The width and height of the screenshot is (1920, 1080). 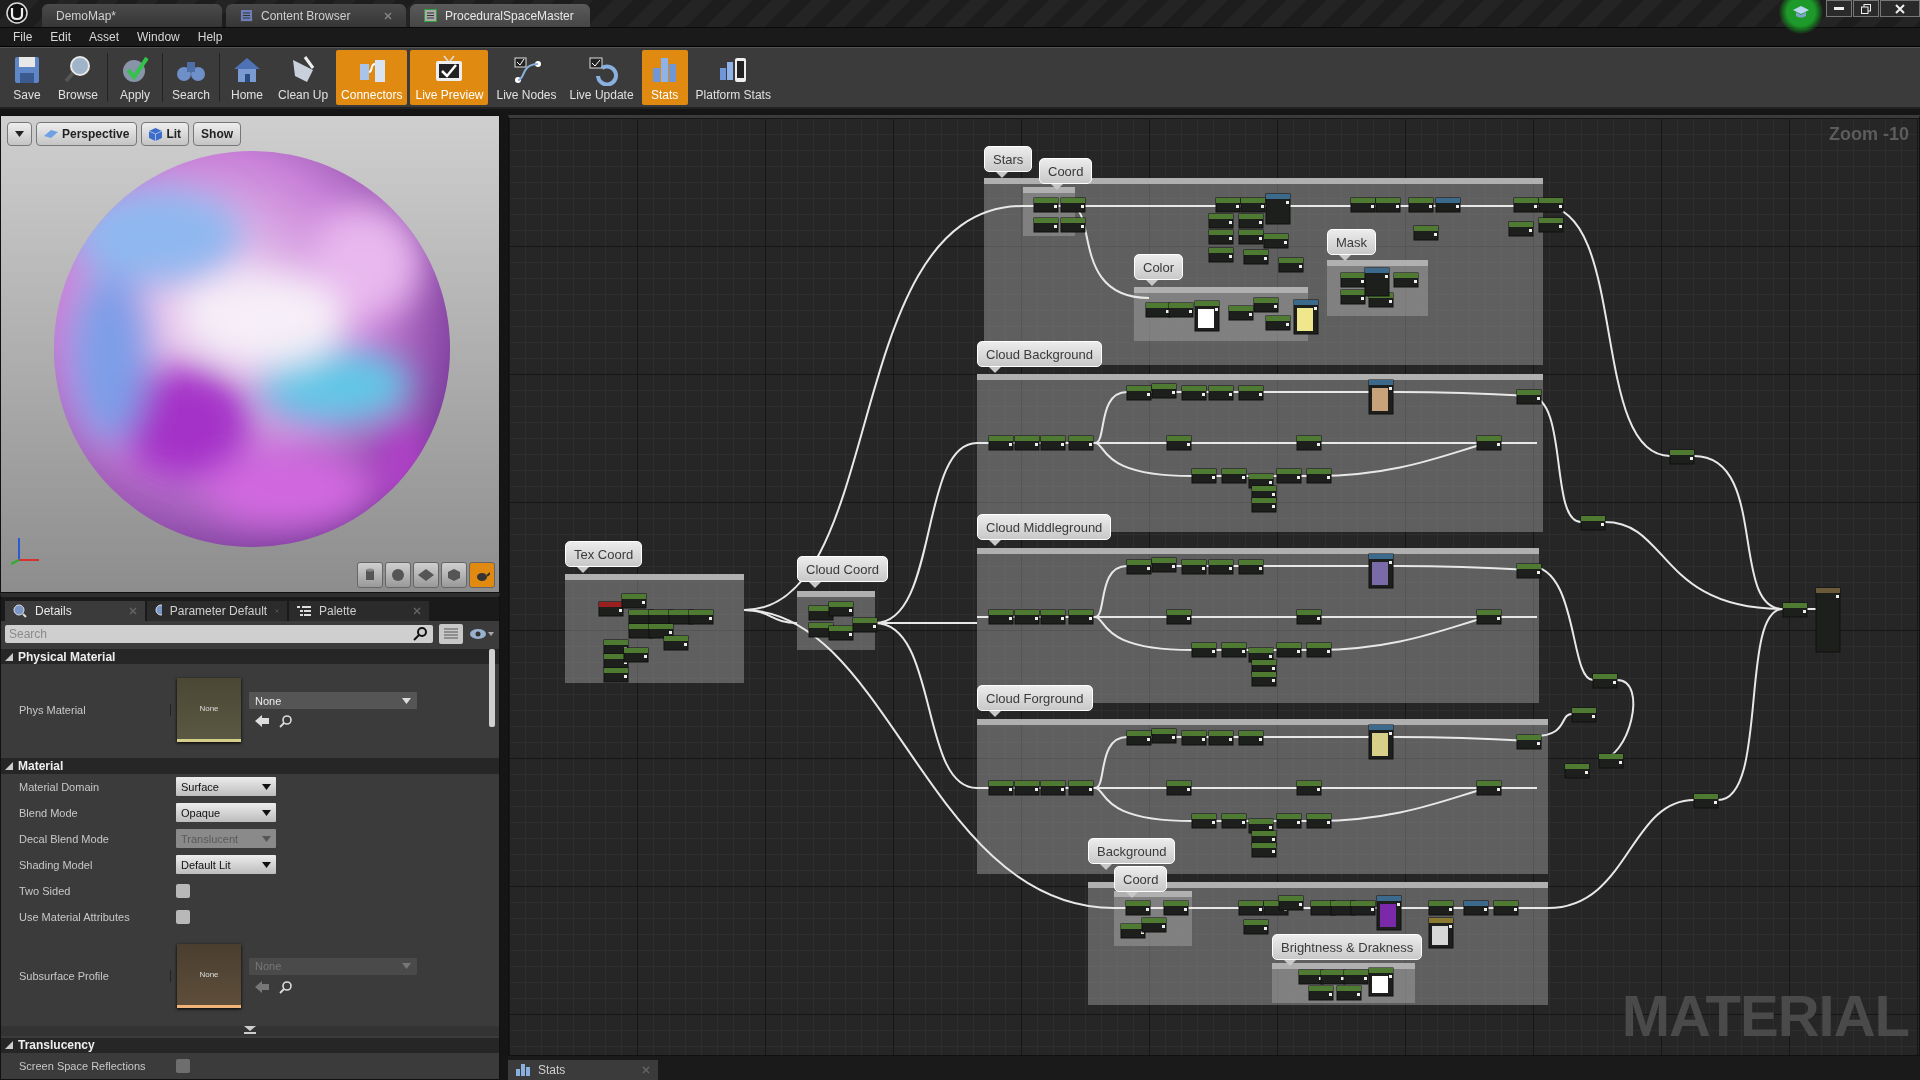 I want to click on property-label: Use Material Attributes, so click(x=74, y=916).